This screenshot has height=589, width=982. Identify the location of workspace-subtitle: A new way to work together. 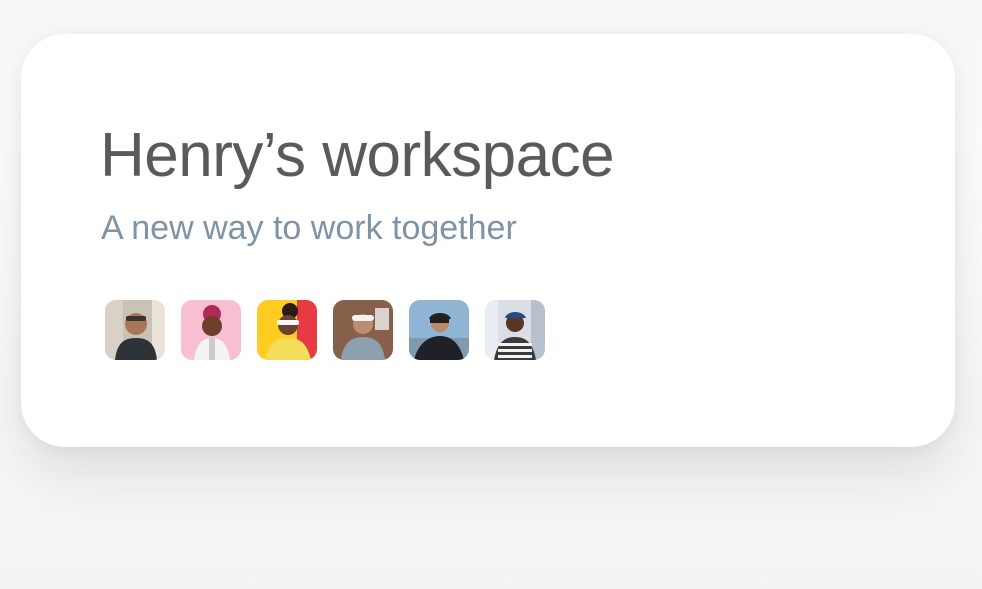
(309, 228).